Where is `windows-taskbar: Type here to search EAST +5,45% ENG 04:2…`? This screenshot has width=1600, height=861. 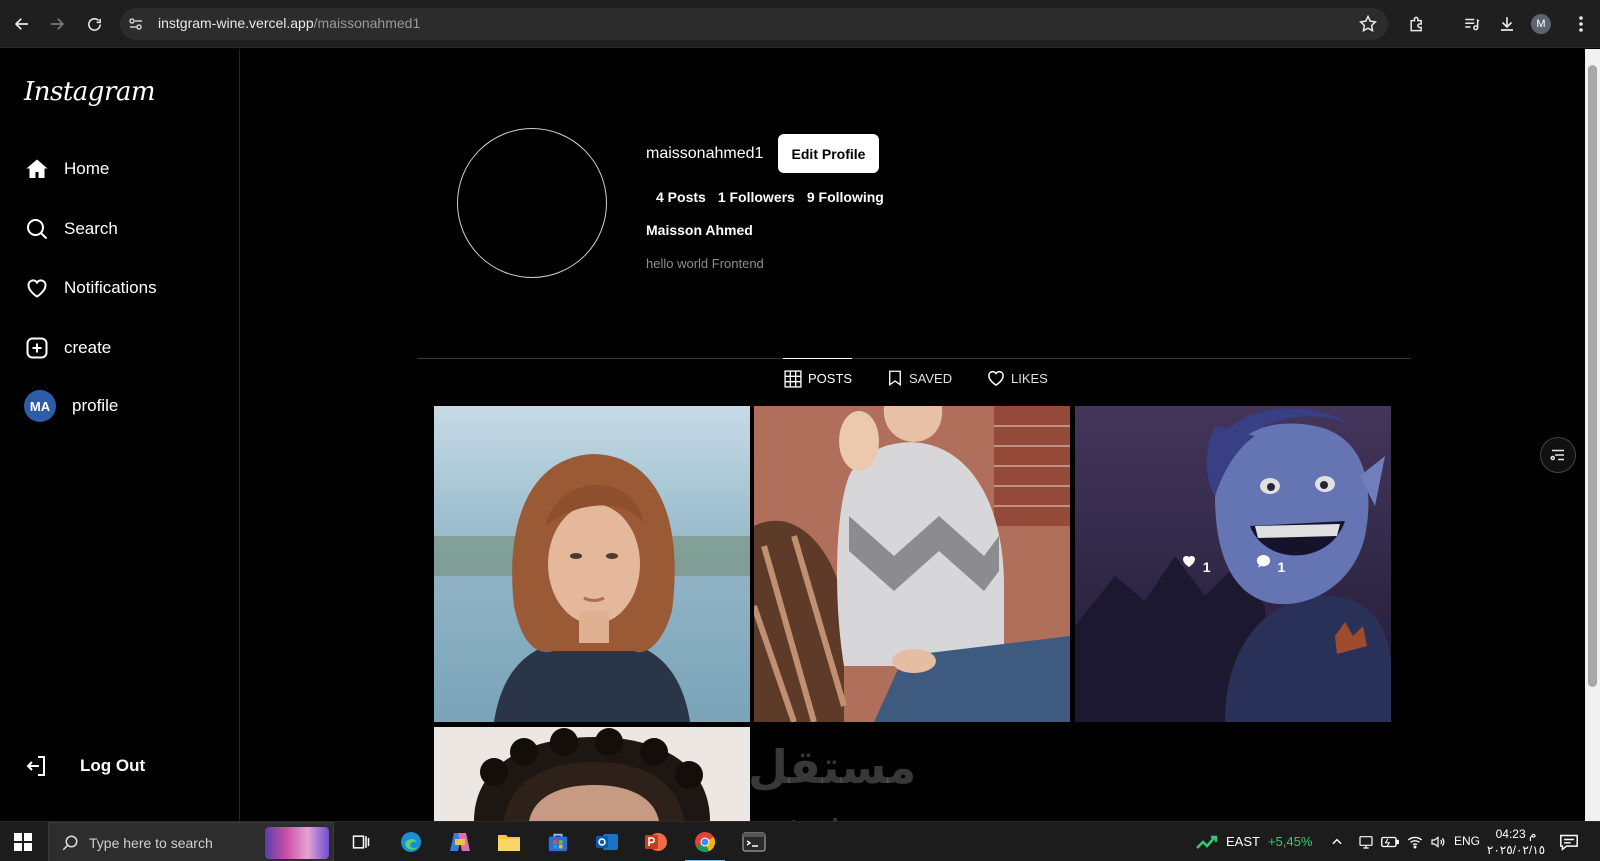 windows-taskbar: Type here to search EAST +5,45% ENG 04:2… is located at coordinates (800, 841).